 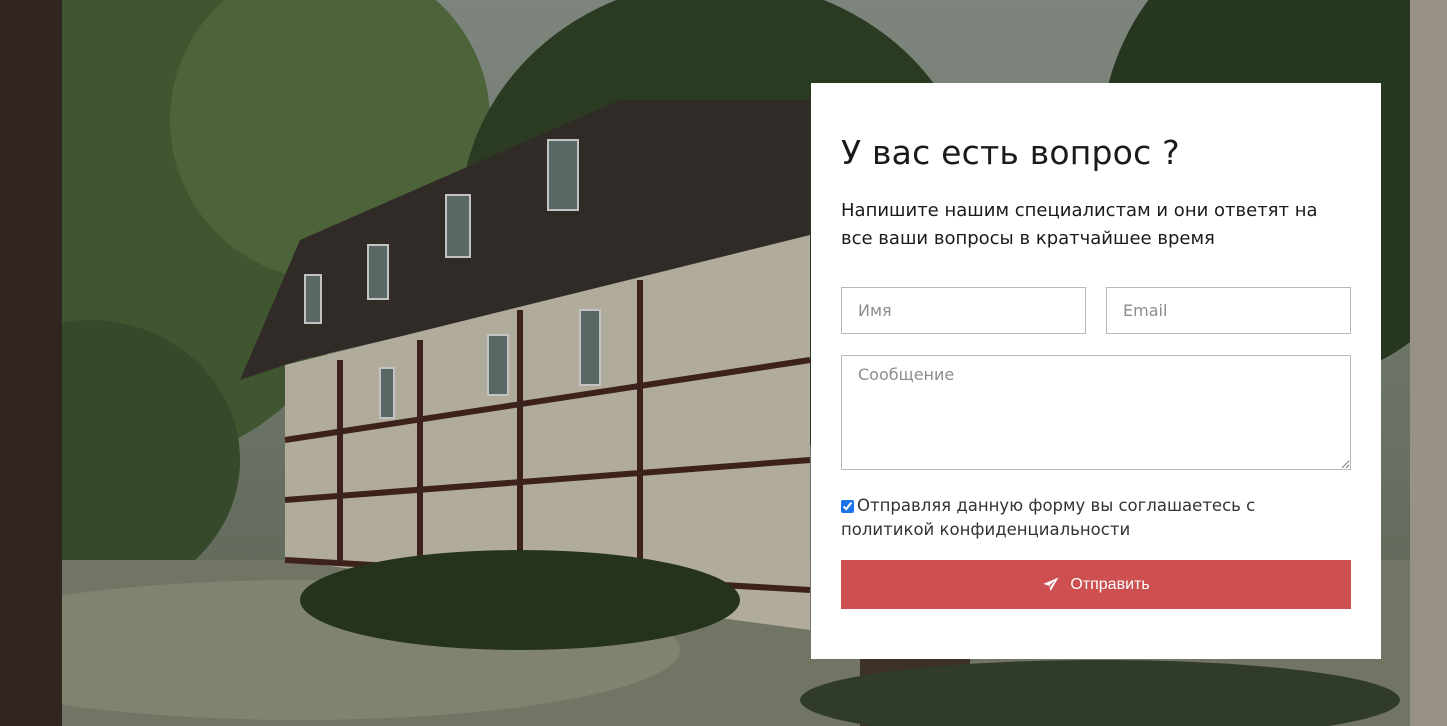 I want to click on submit-button: Отправить, so click(x=1096, y=584).